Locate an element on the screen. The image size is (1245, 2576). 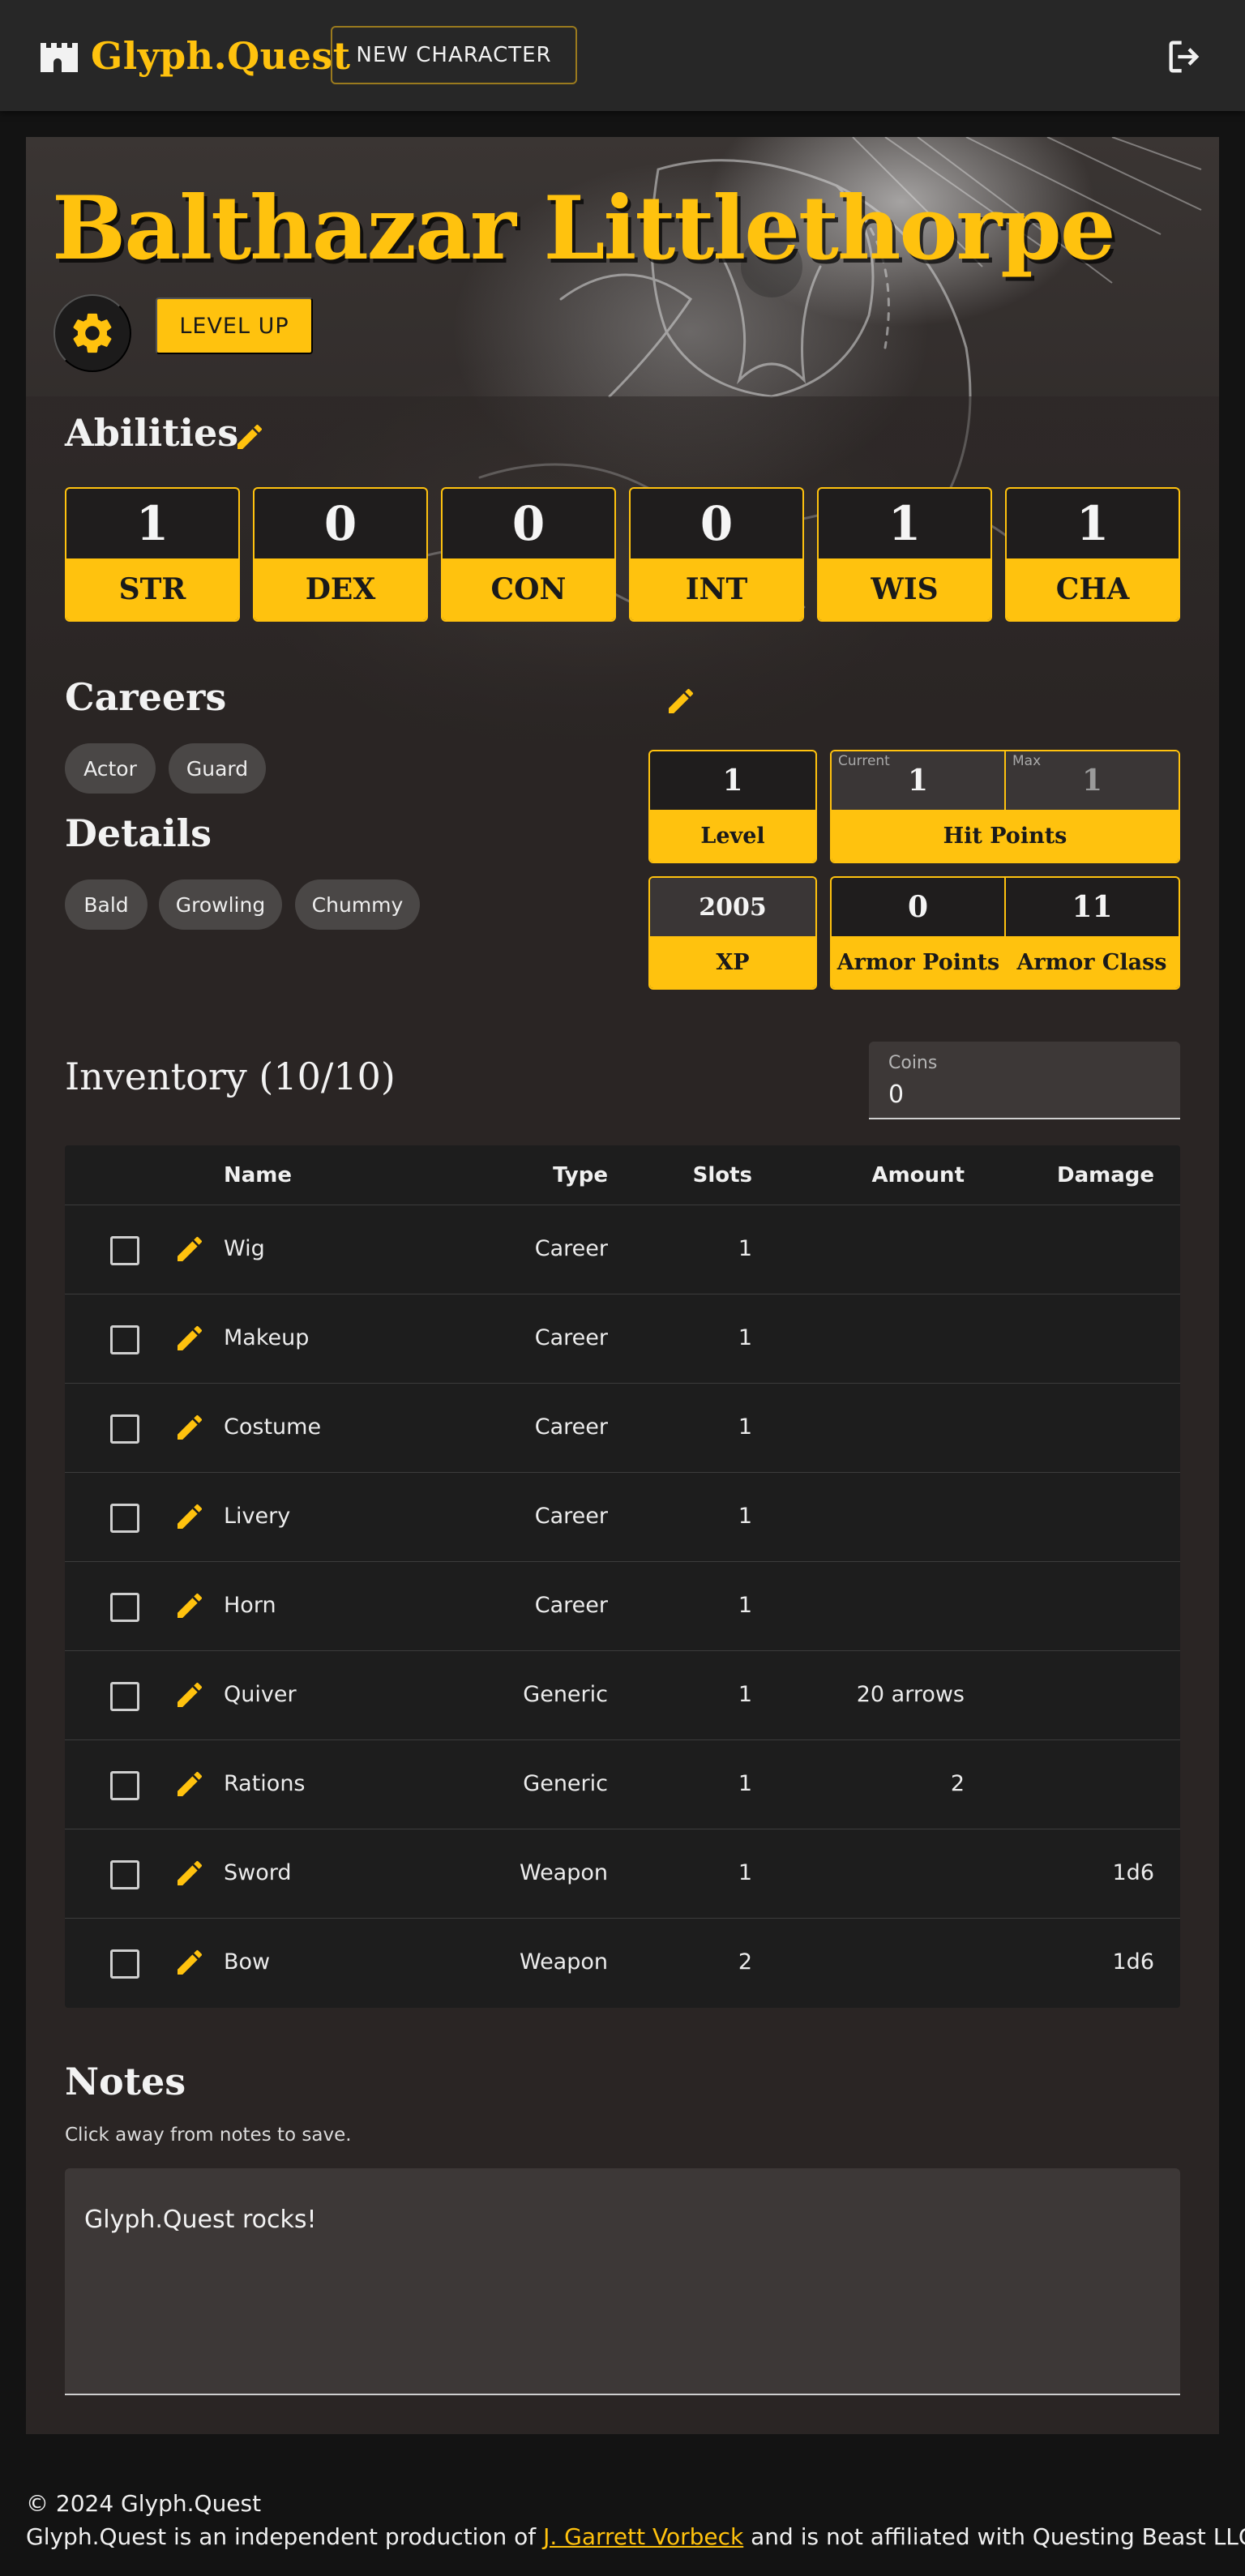
table-row: Sword Weapon 1 1d6 is located at coordinates (623, 1874).